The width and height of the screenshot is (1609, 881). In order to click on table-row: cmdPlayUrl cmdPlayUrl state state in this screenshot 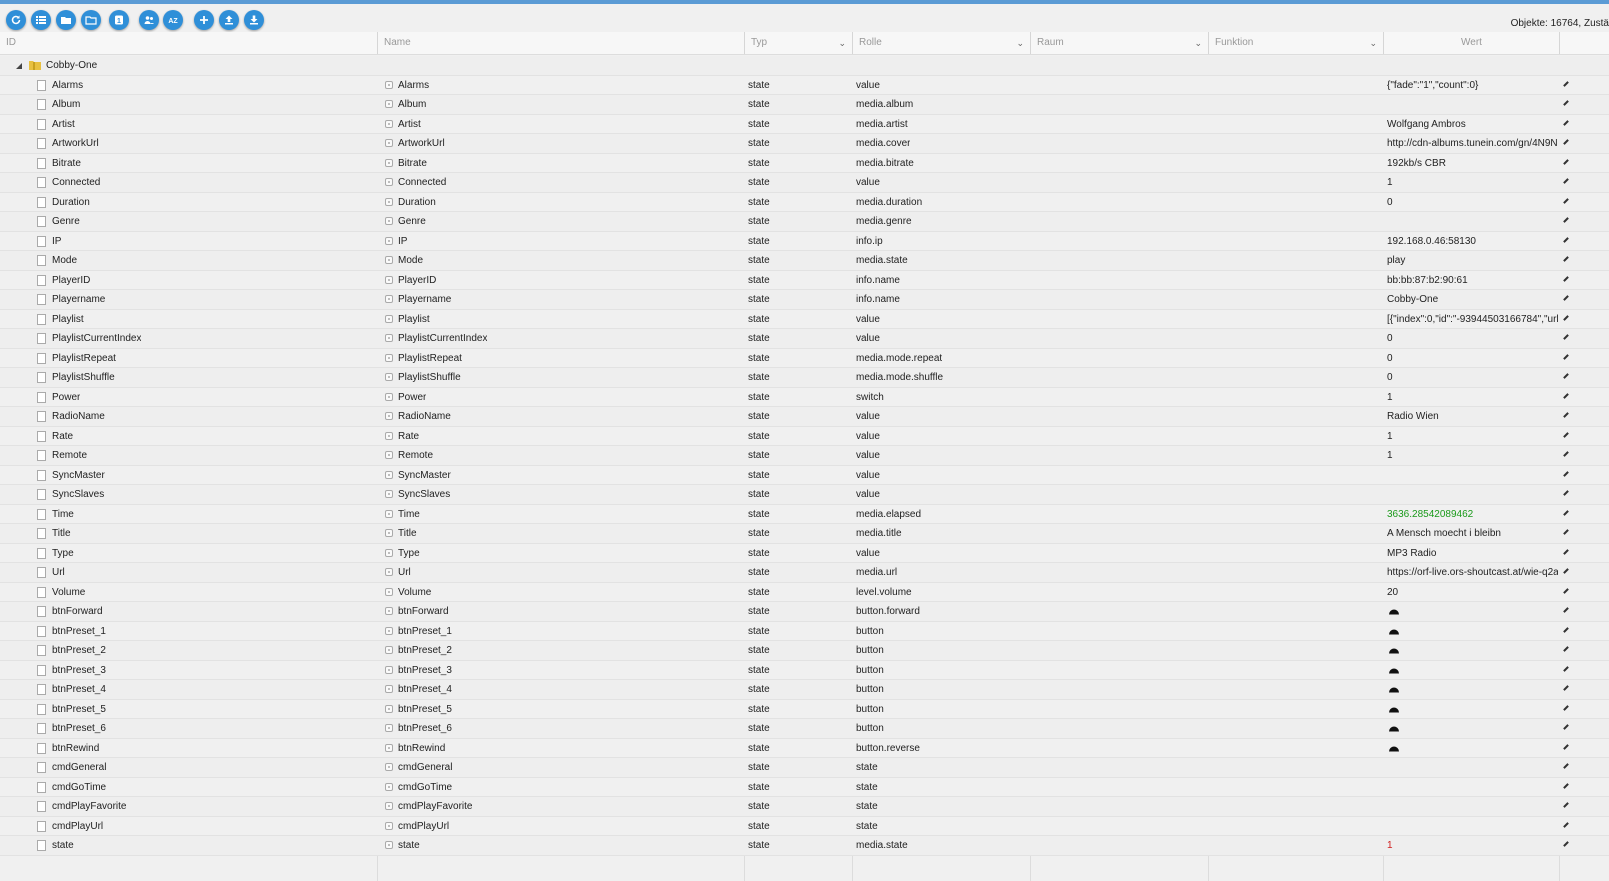, I will do `click(804, 826)`.